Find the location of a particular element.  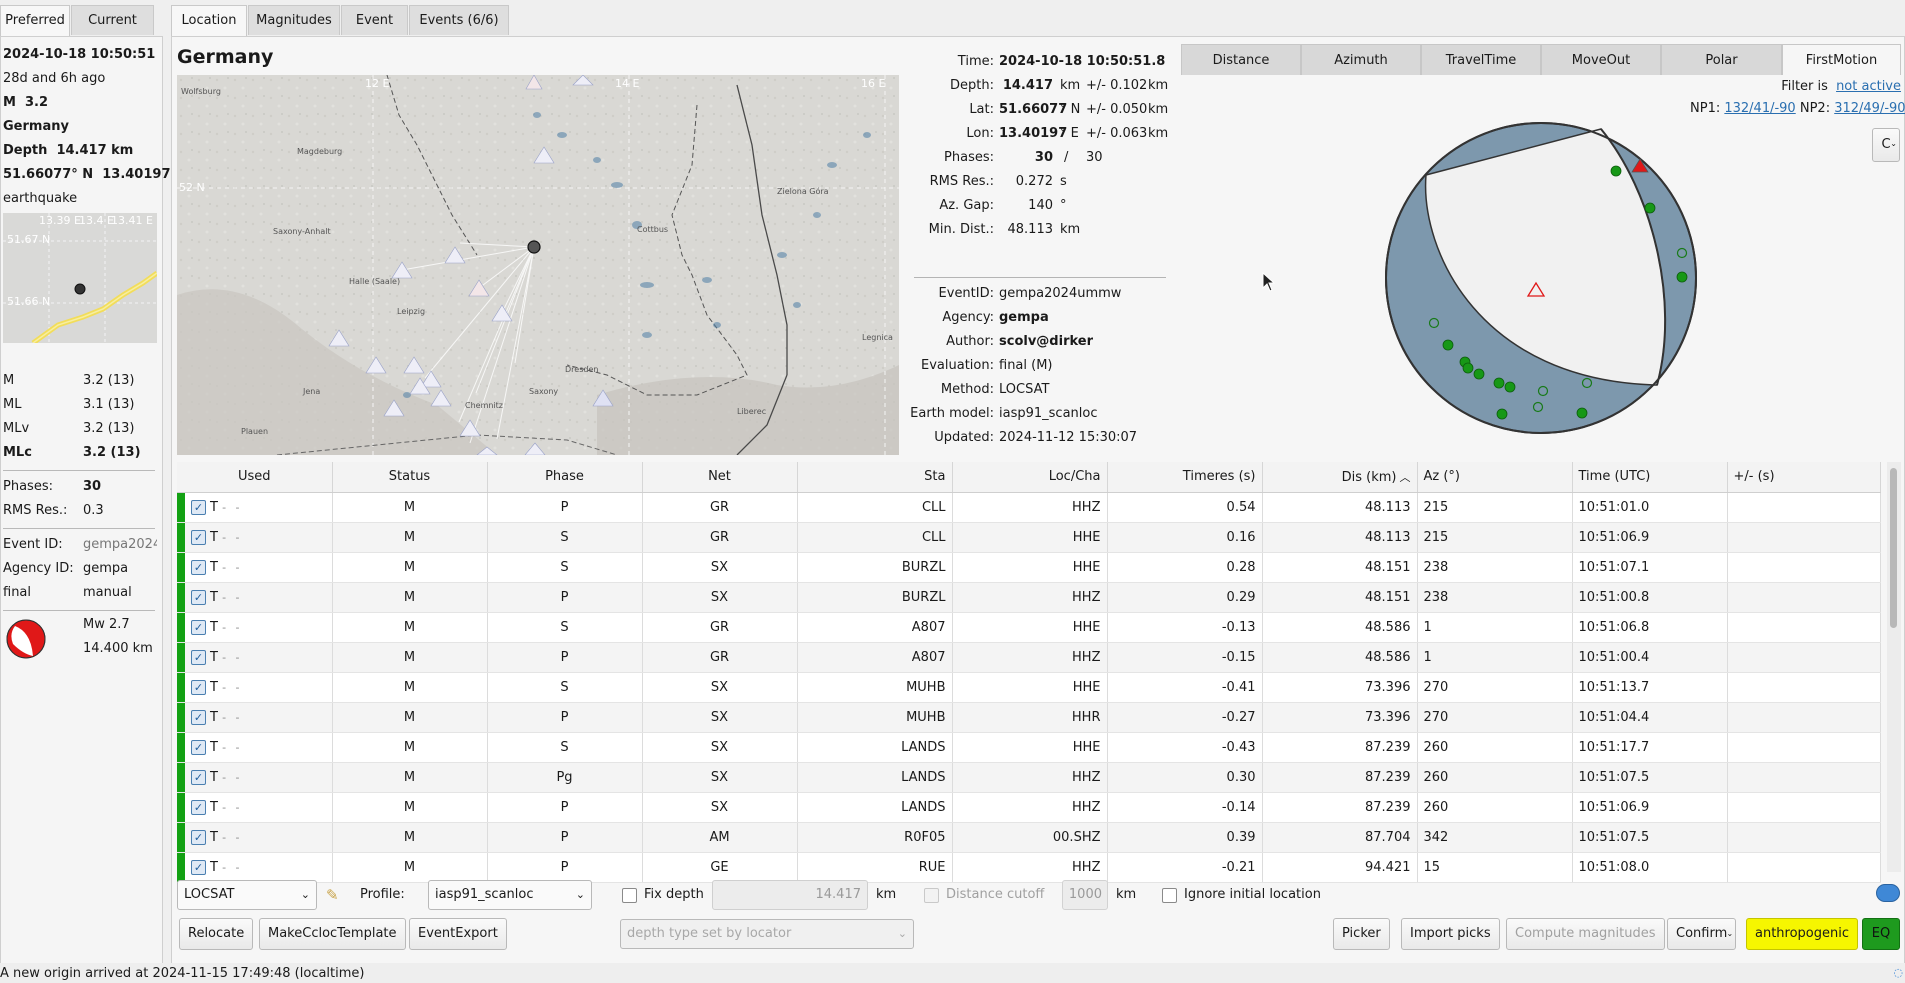

lon-label: Lon: is located at coordinates (980, 133).